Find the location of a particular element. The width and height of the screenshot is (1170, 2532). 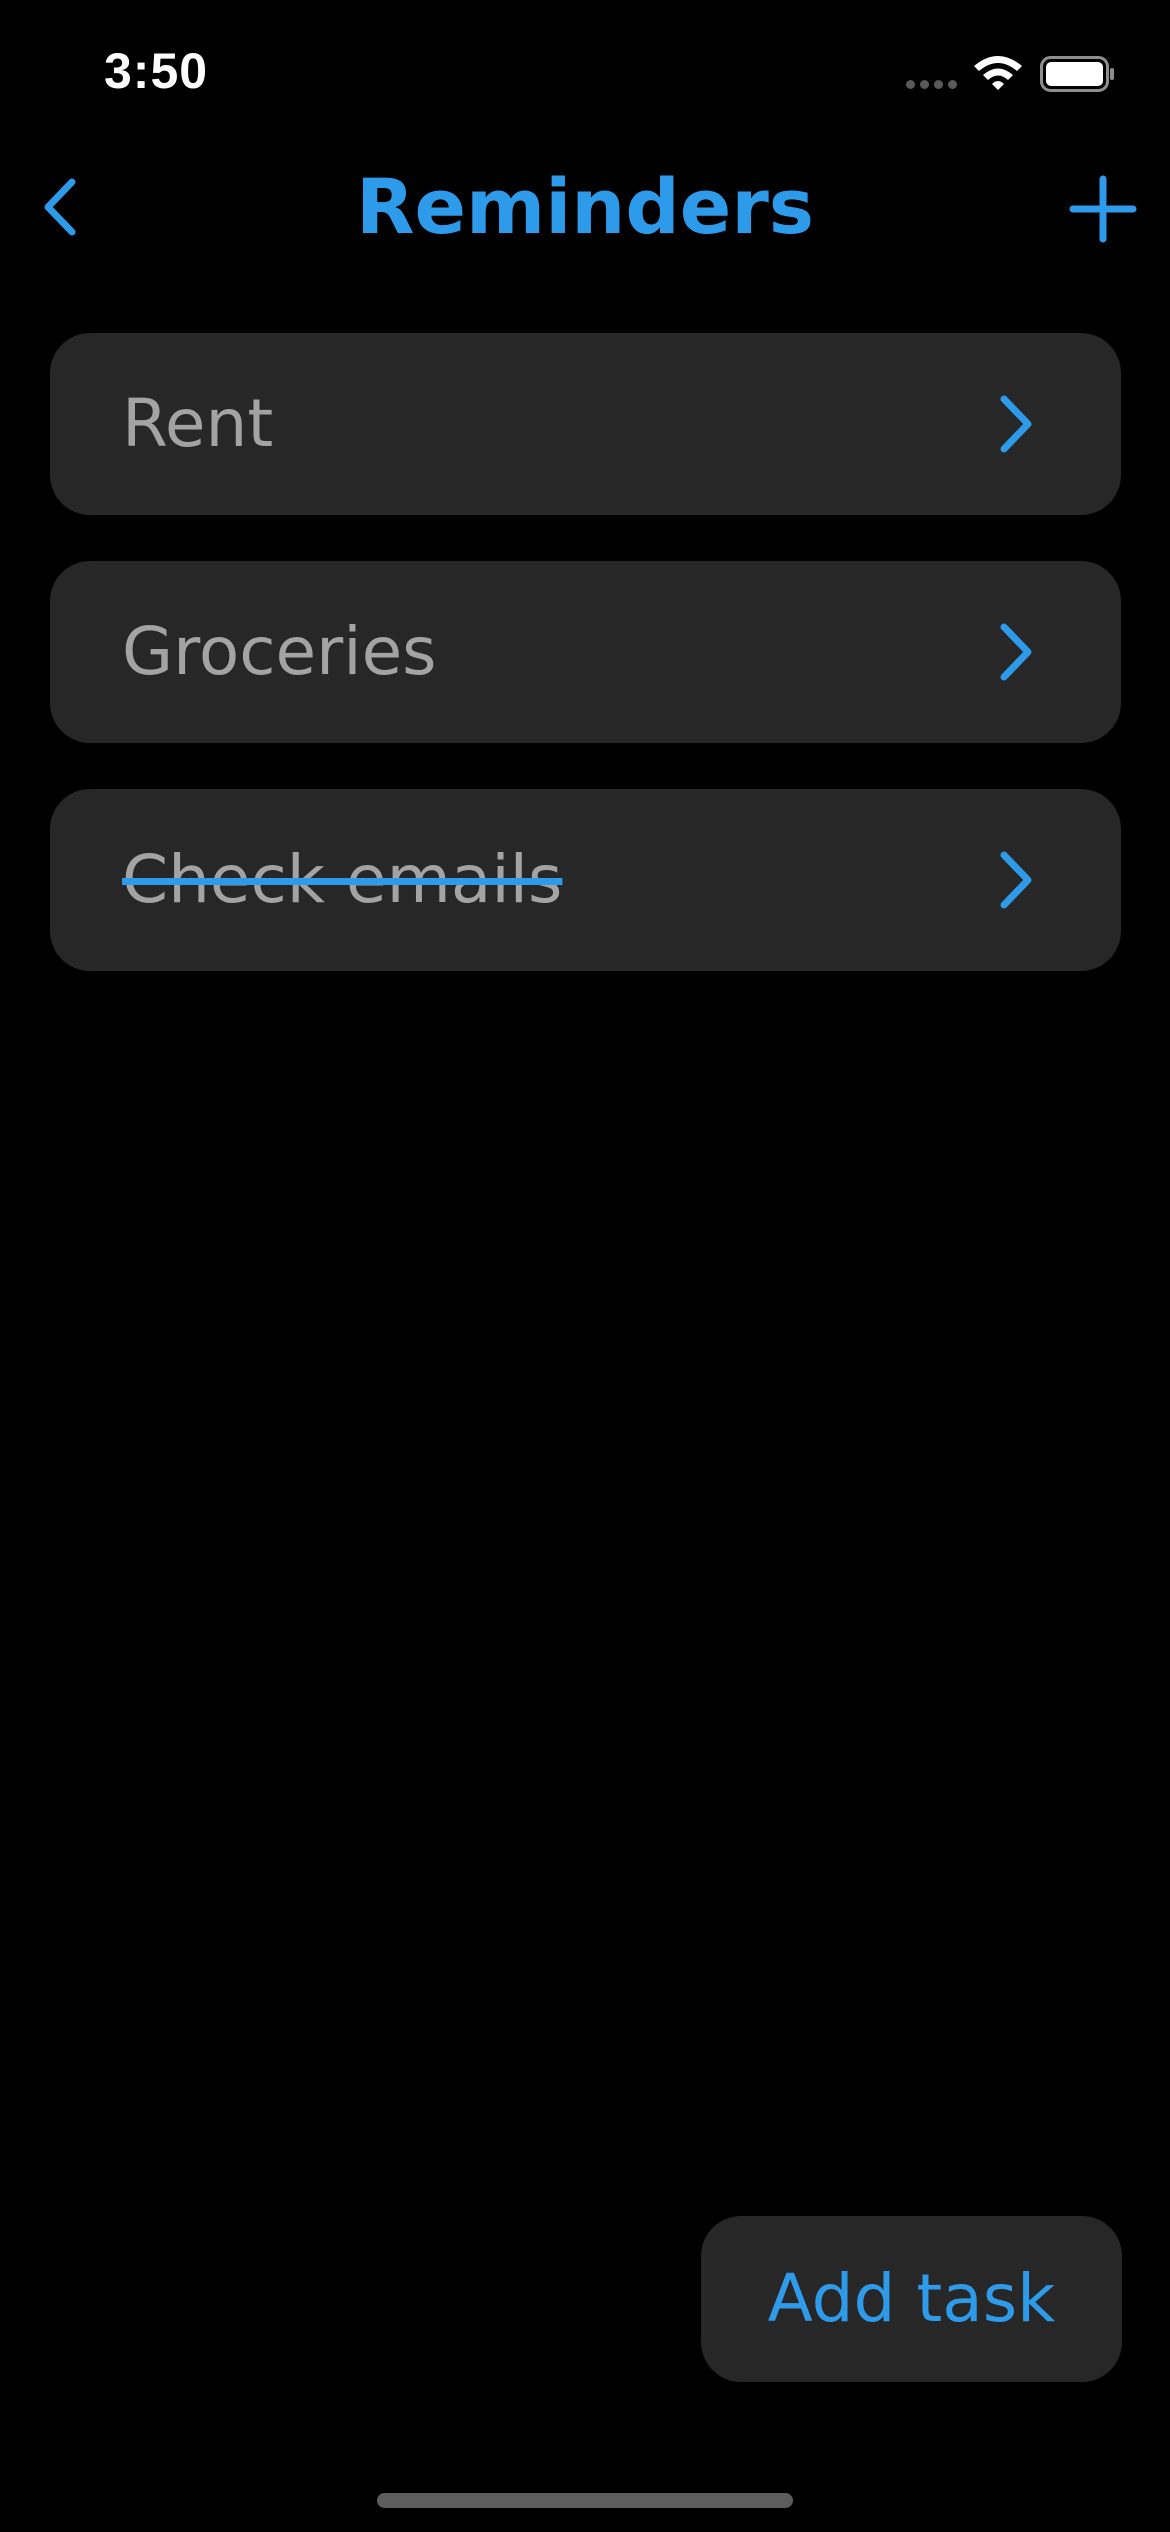

wifi-icon is located at coordinates (998, 73).